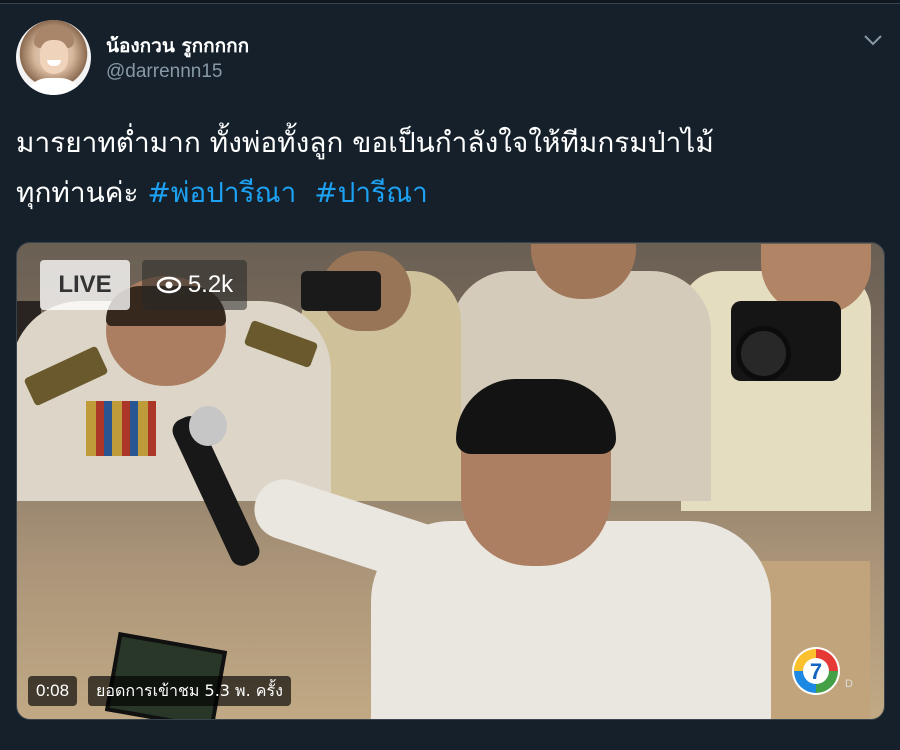 Image resolution: width=900 pixels, height=750 pixels. What do you see at coordinates (177, 46) in the screenshot?
I see `display-name: น้องกวน รูกกกกก` at bounding box center [177, 46].